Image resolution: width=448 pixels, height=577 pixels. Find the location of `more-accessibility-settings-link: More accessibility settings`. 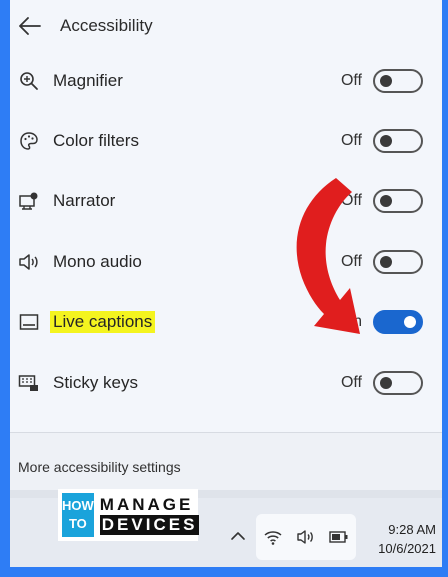

more-accessibility-settings-link: More accessibility settings is located at coordinates (99, 467).